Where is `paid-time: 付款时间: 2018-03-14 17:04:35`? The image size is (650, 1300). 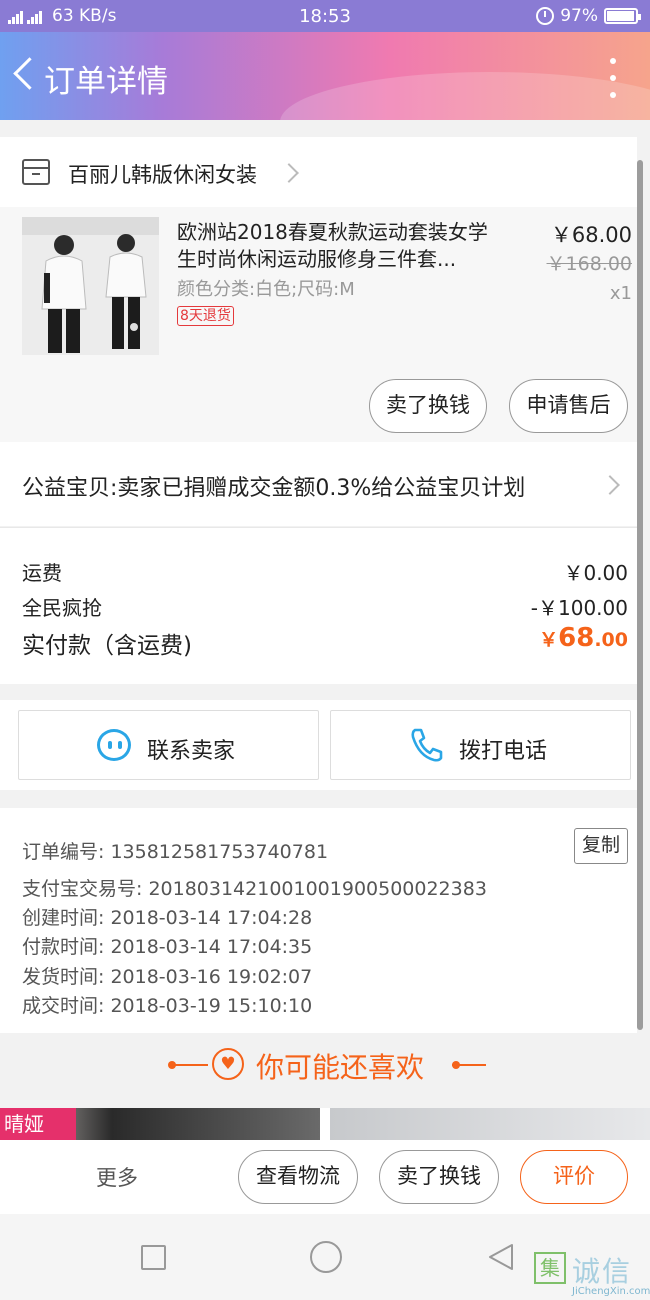
paid-time: 付款时间: 2018-03-14 17:04:35 is located at coordinates (167, 947).